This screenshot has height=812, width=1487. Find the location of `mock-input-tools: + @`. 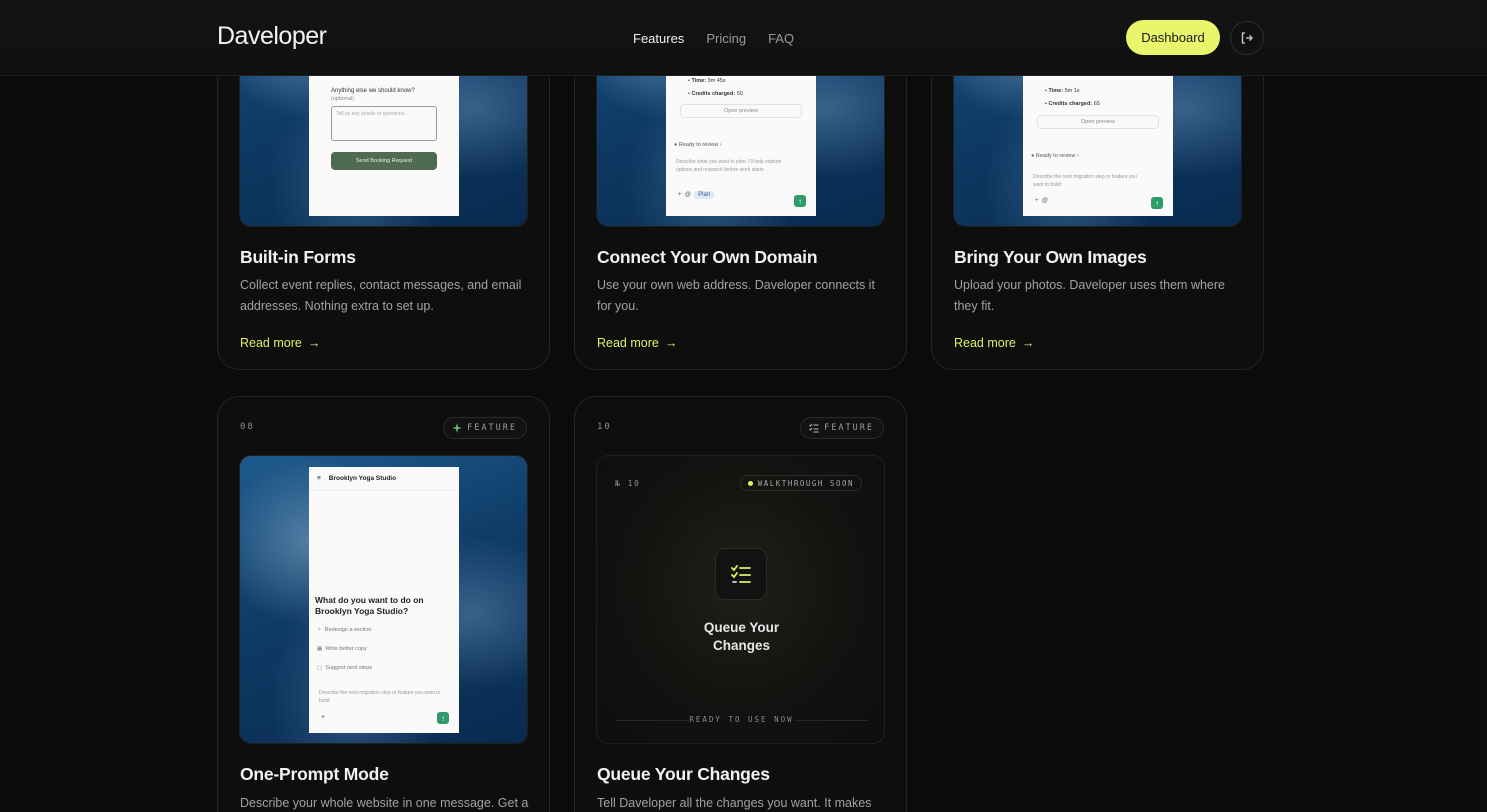

mock-input-tools: + @ is located at coordinates (1041, 201).